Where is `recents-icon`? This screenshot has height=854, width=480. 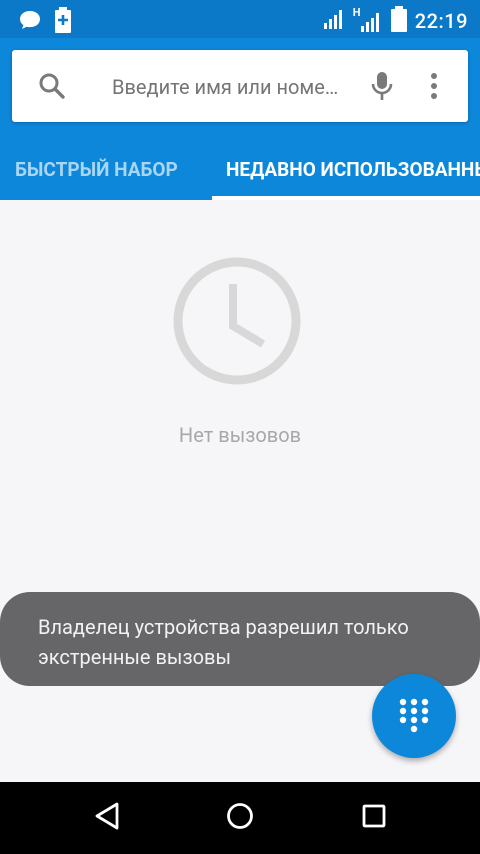 recents-icon is located at coordinates (374, 818).